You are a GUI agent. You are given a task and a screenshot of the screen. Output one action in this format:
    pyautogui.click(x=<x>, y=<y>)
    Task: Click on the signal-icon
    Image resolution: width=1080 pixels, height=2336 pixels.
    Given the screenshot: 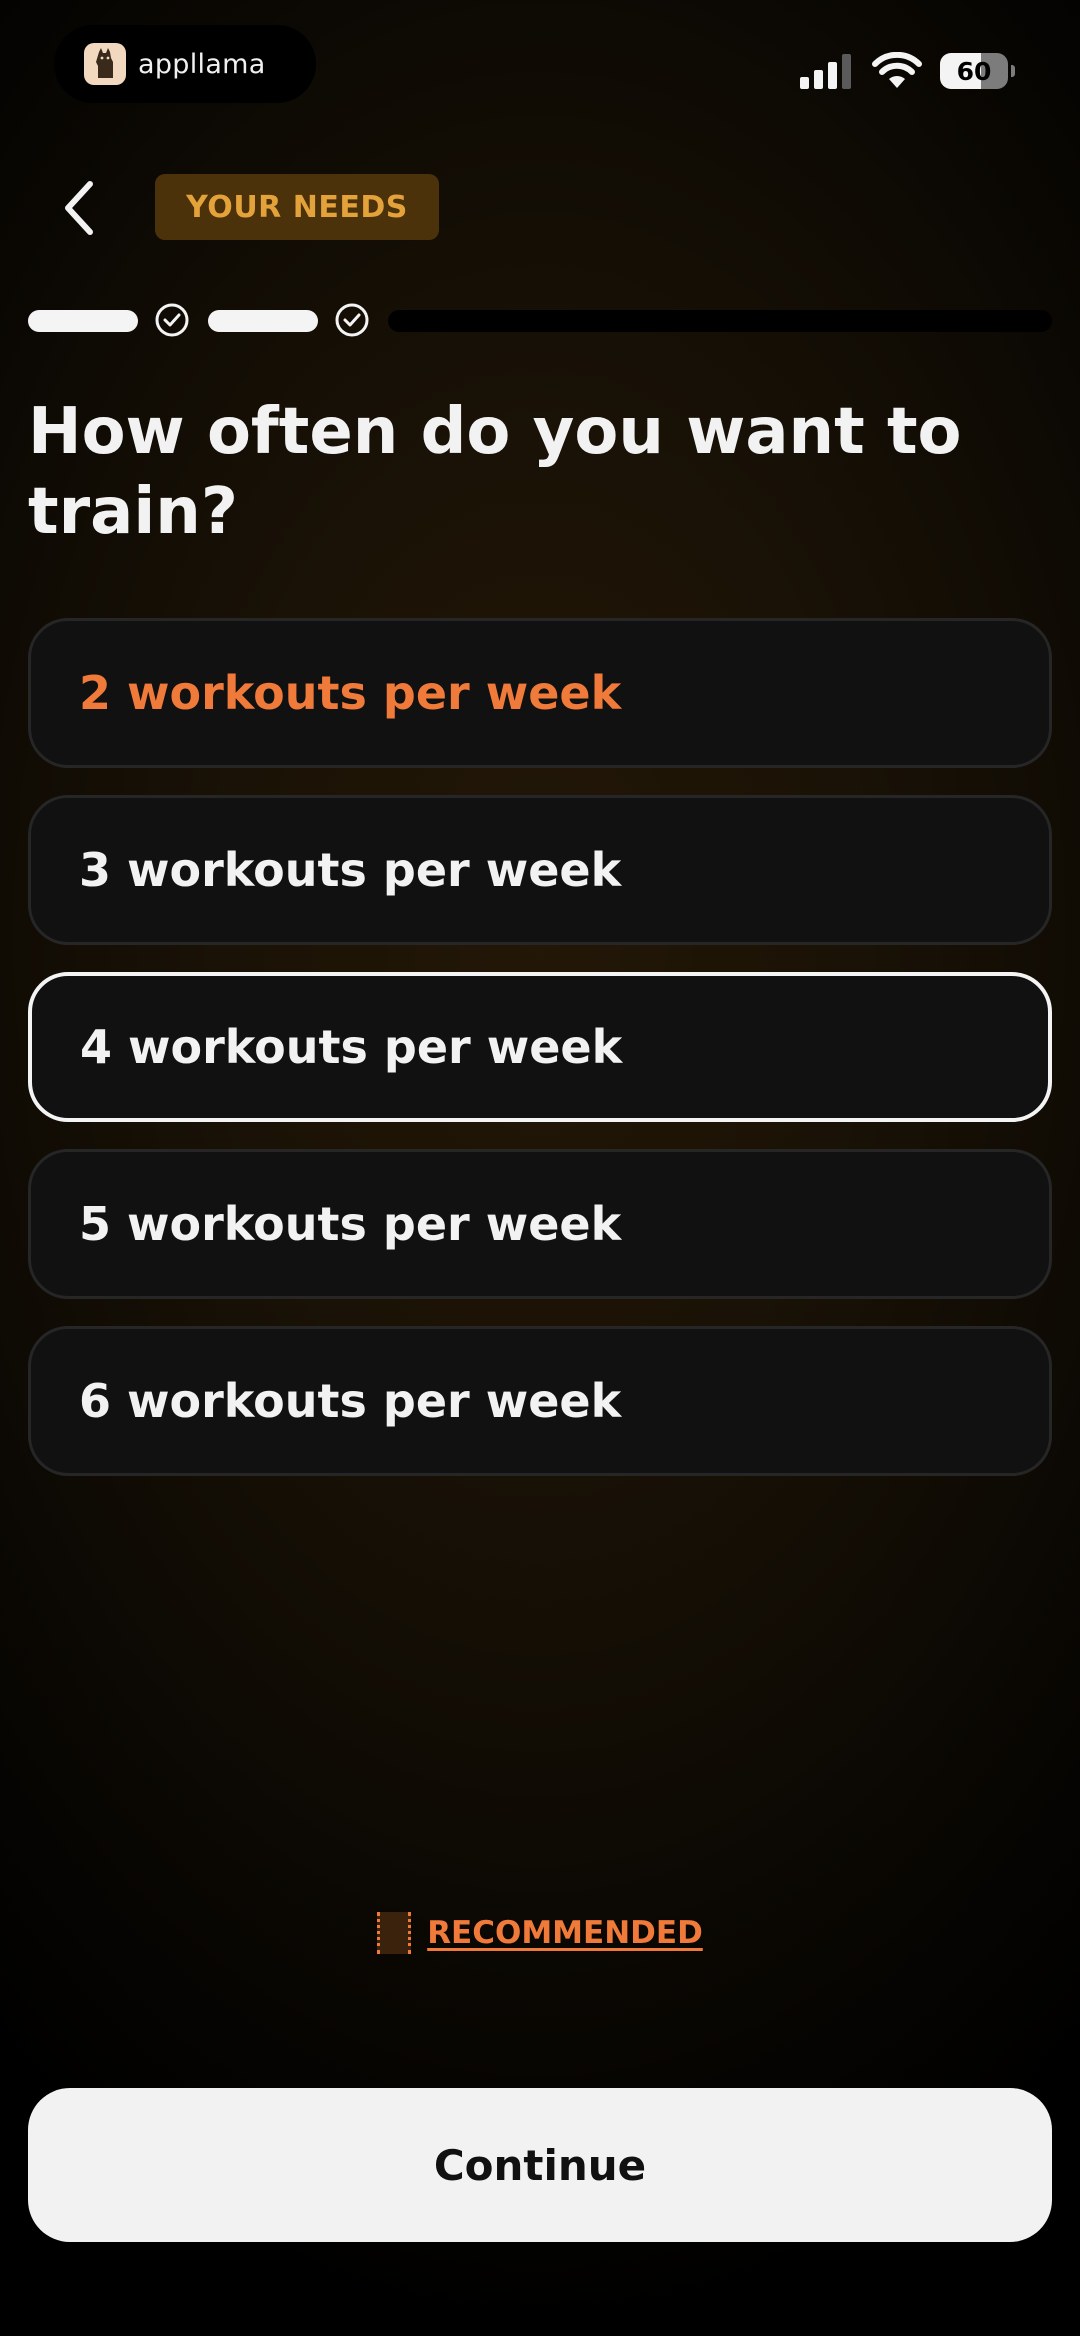 What is the action you would take?
    pyautogui.click(x=825, y=71)
    